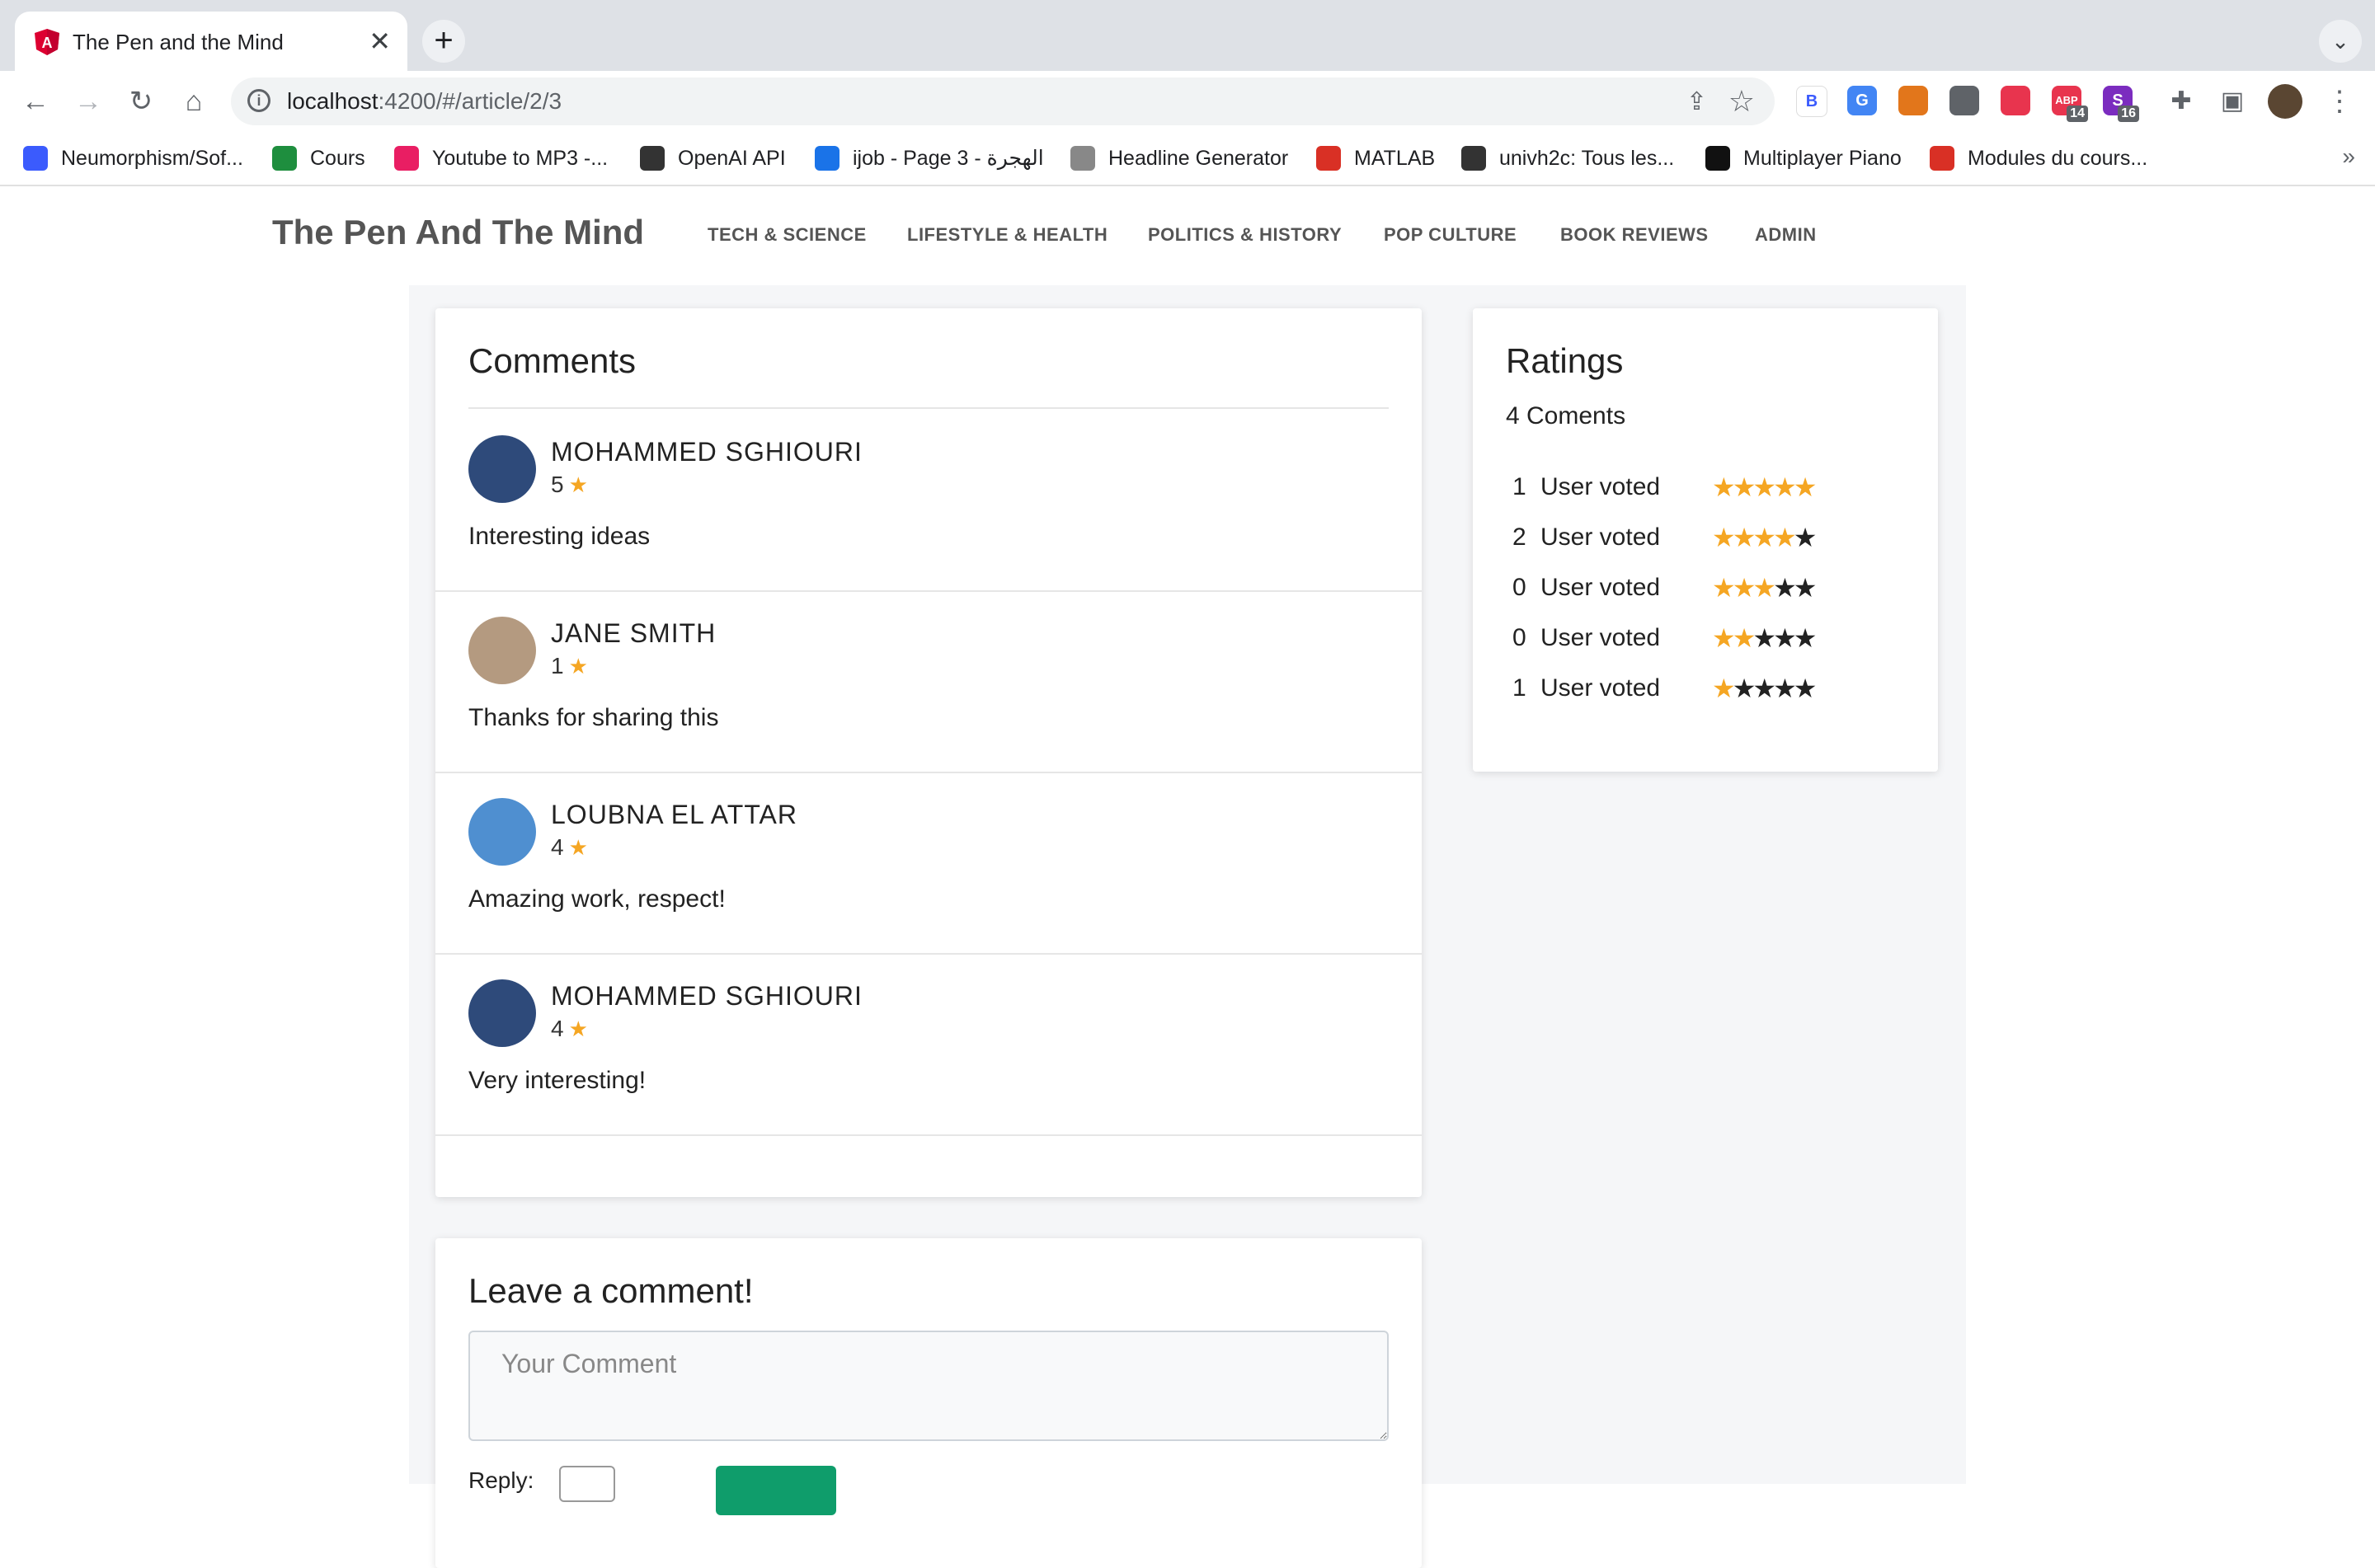 Image resolution: width=2375 pixels, height=1568 pixels. I want to click on metamask-extension-icon, so click(1913, 100).